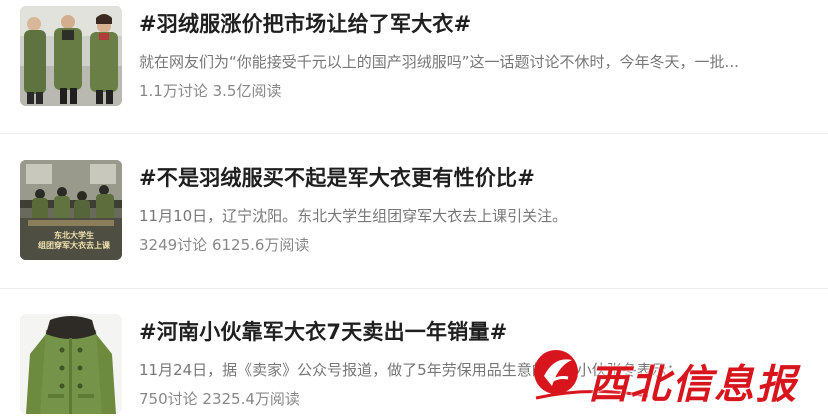 Image resolution: width=828 pixels, height=418 pixels. What do you see at coordinates (353, 216) in the screenshot?
I see `topic-summary: 11月10日，辽宁沈阳。东北大学生组团穿军大衣去上课引关注。` at bounding box center [353, 216].